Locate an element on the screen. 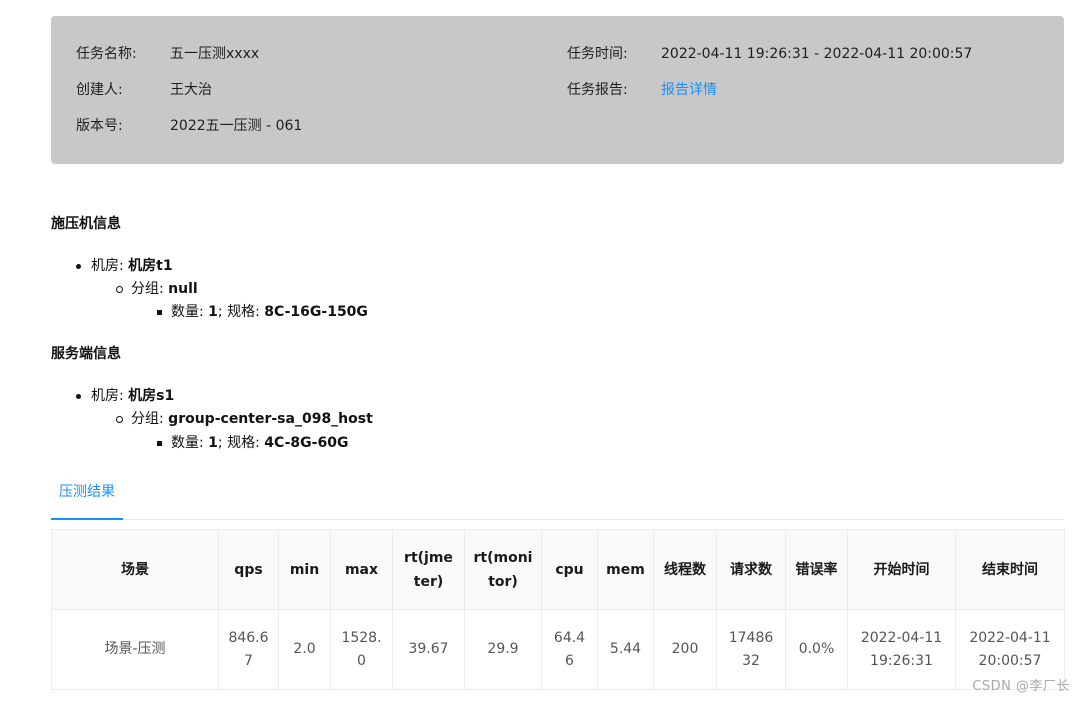 This screenshot has height=702, width=1086. header-min: min is located at coordinates (304, 569).